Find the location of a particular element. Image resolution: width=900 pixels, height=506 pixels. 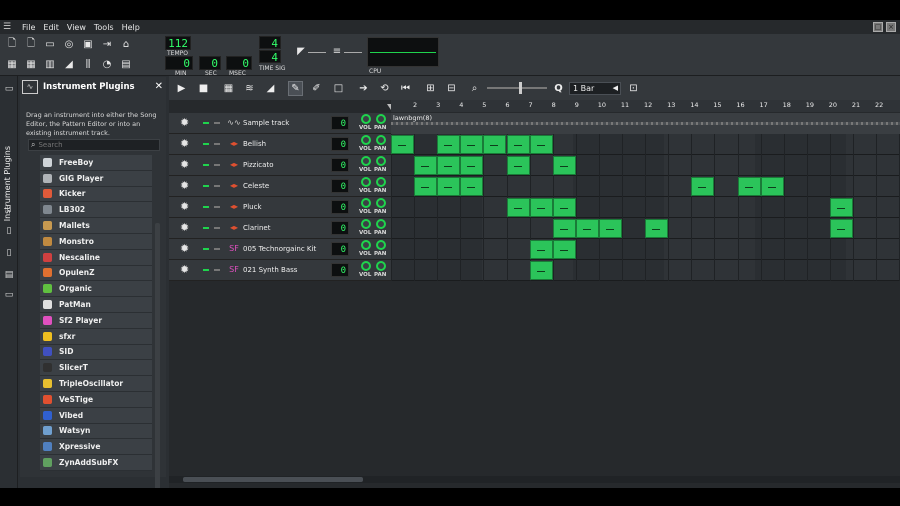

my-projects-icon: ▯ is located at coordinates (9, 209).